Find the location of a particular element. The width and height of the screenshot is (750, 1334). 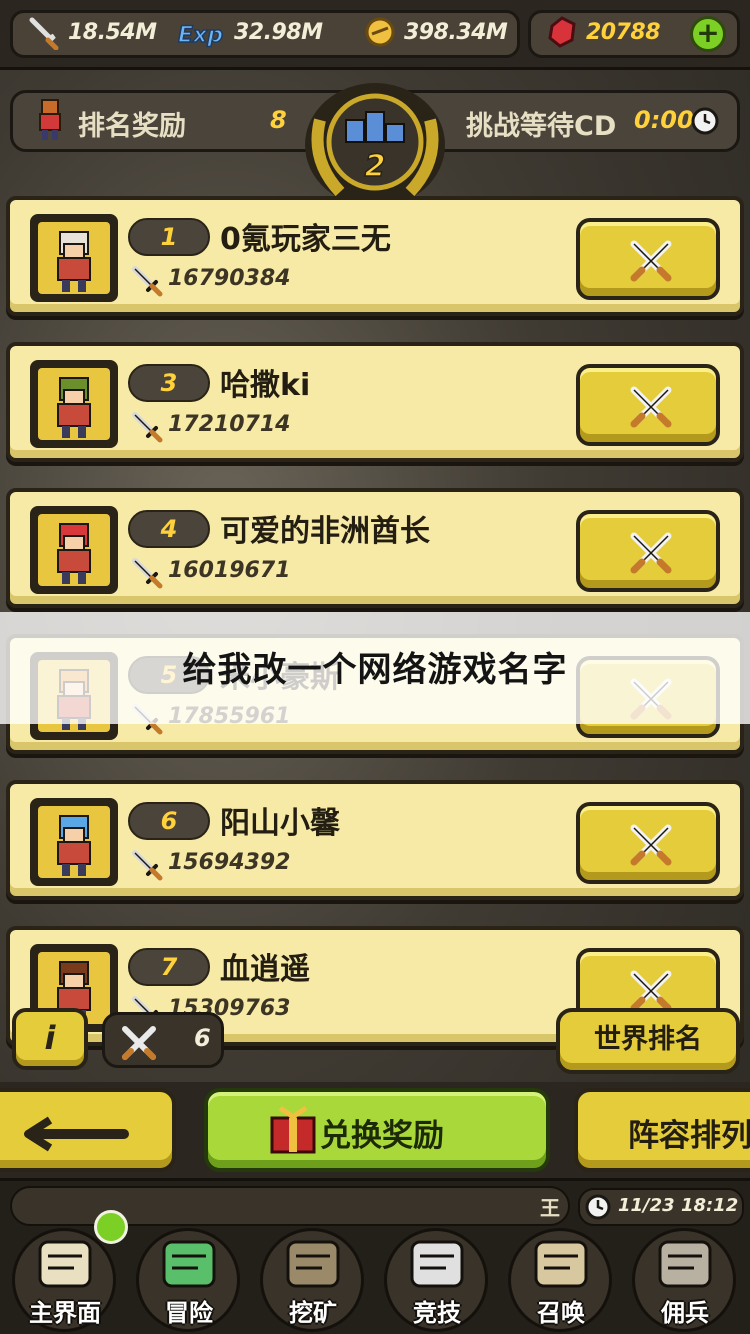

nav-item-summon-scroll: 召唤 is located at coordinates (561, 1278).